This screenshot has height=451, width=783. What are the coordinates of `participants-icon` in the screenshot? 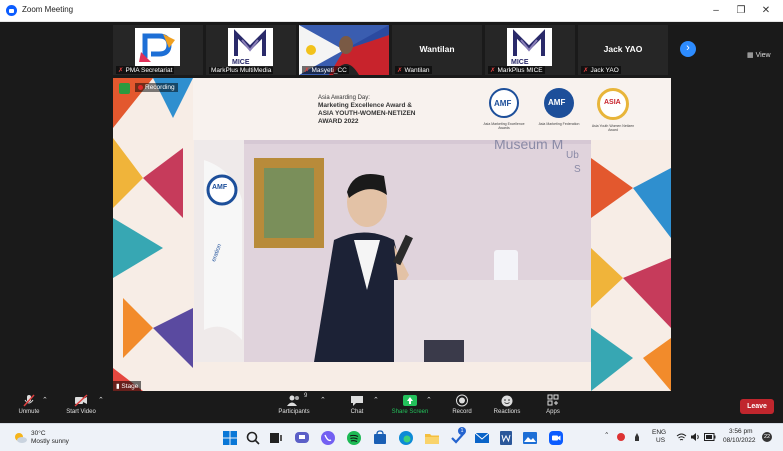 It's located at (293, 400).